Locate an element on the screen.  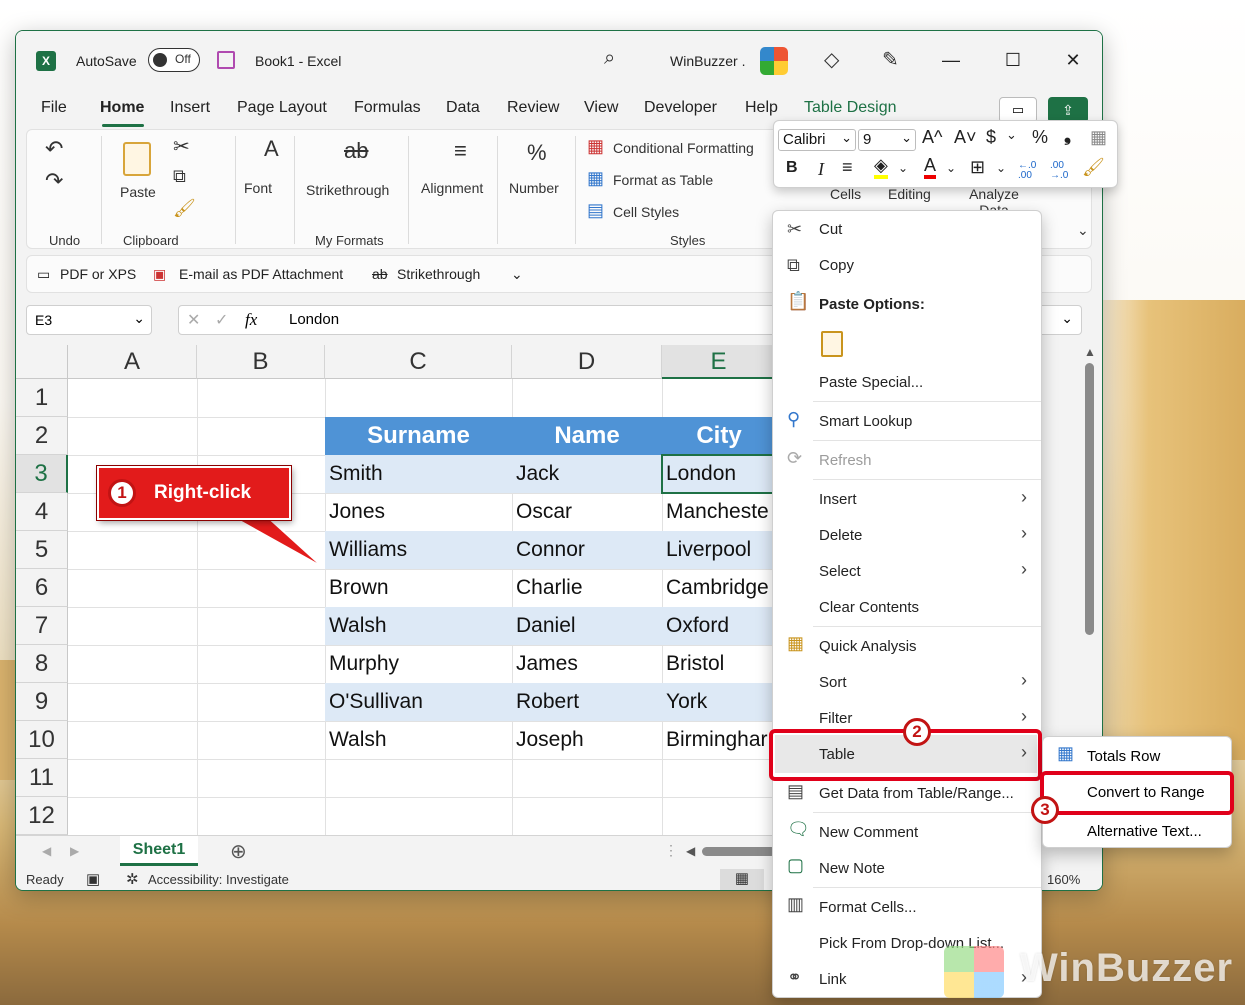
normal-view-icon: ▦ is located at coordinates (742, 879).